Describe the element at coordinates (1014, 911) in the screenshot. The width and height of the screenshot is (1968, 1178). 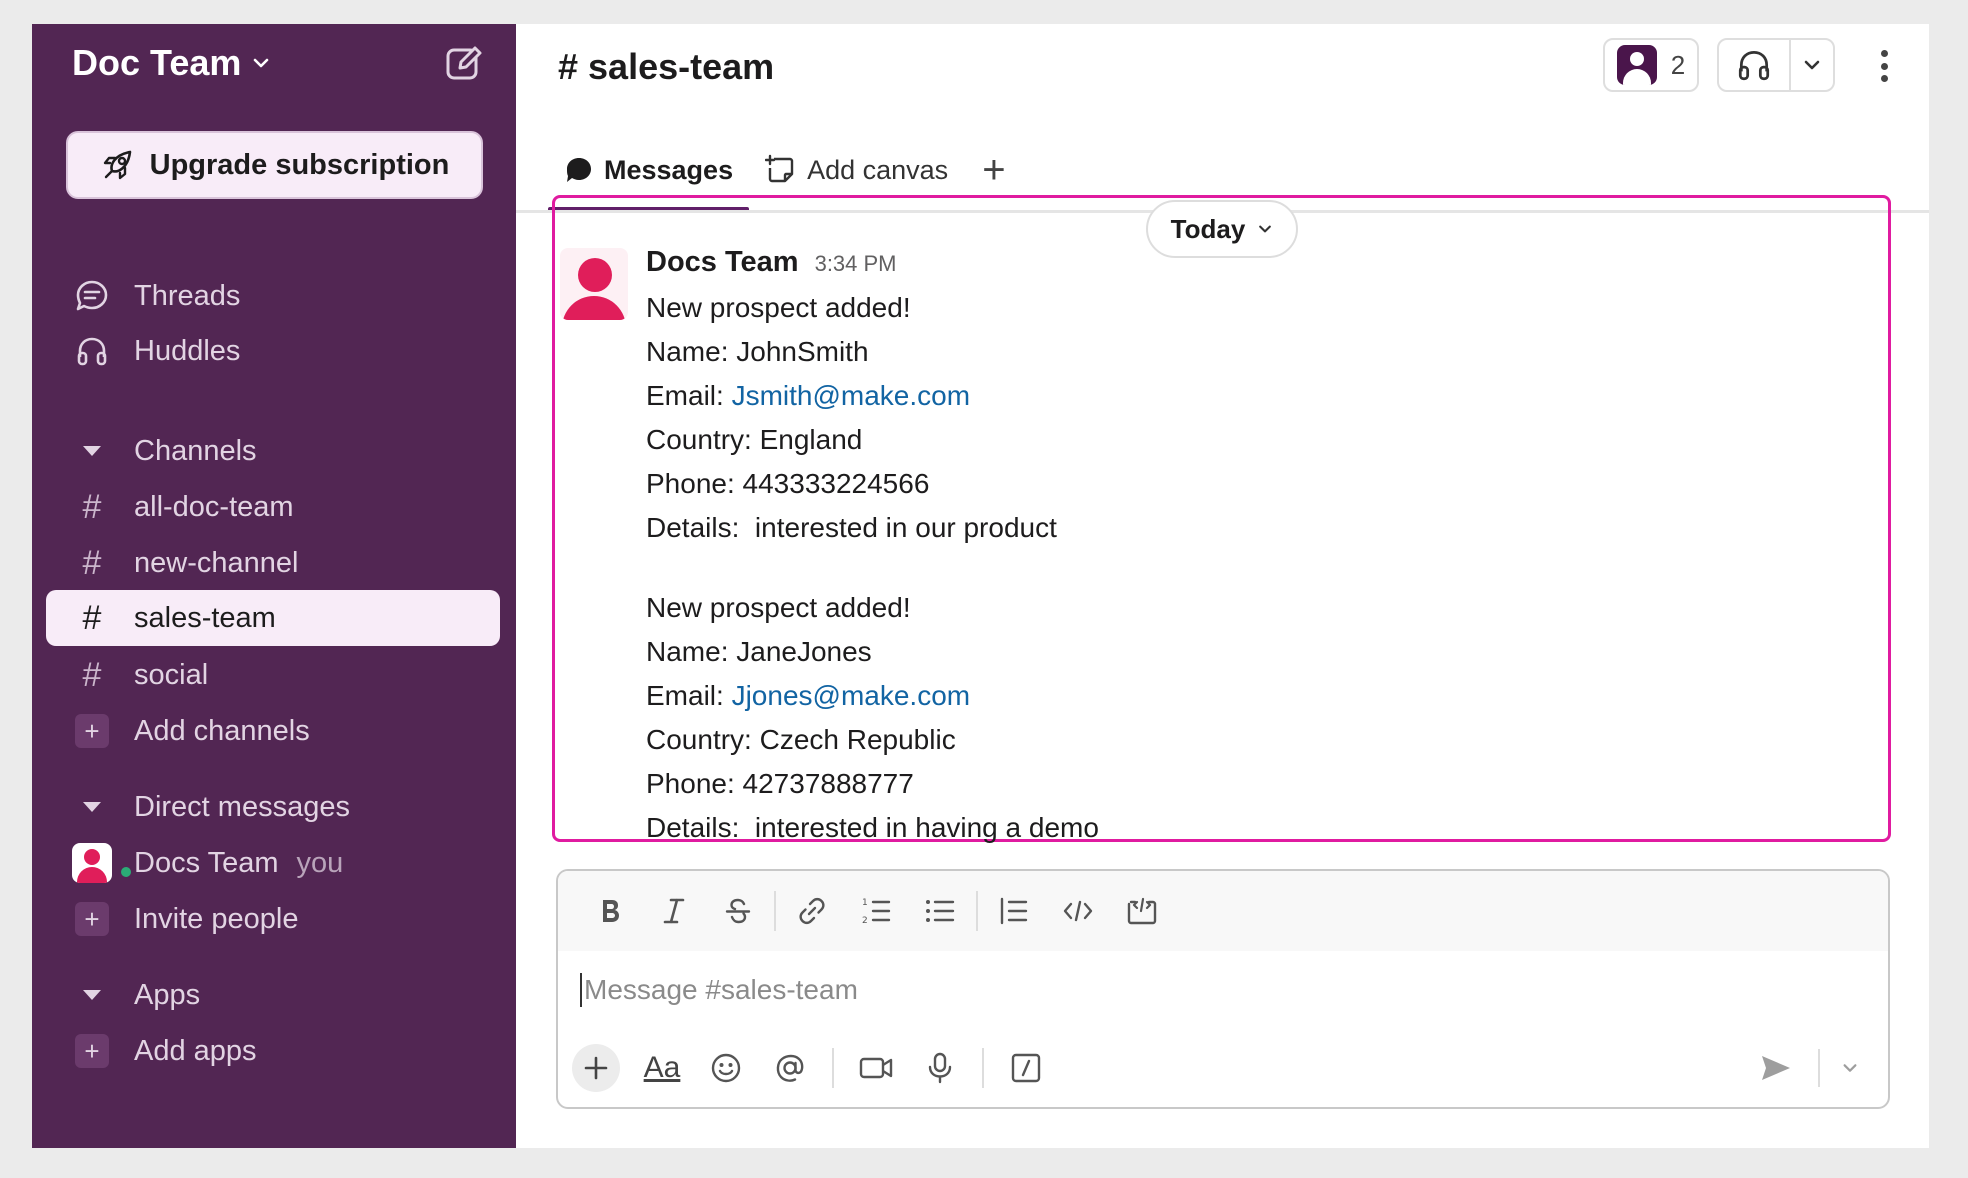
I see `blockquote-icon` at that location.